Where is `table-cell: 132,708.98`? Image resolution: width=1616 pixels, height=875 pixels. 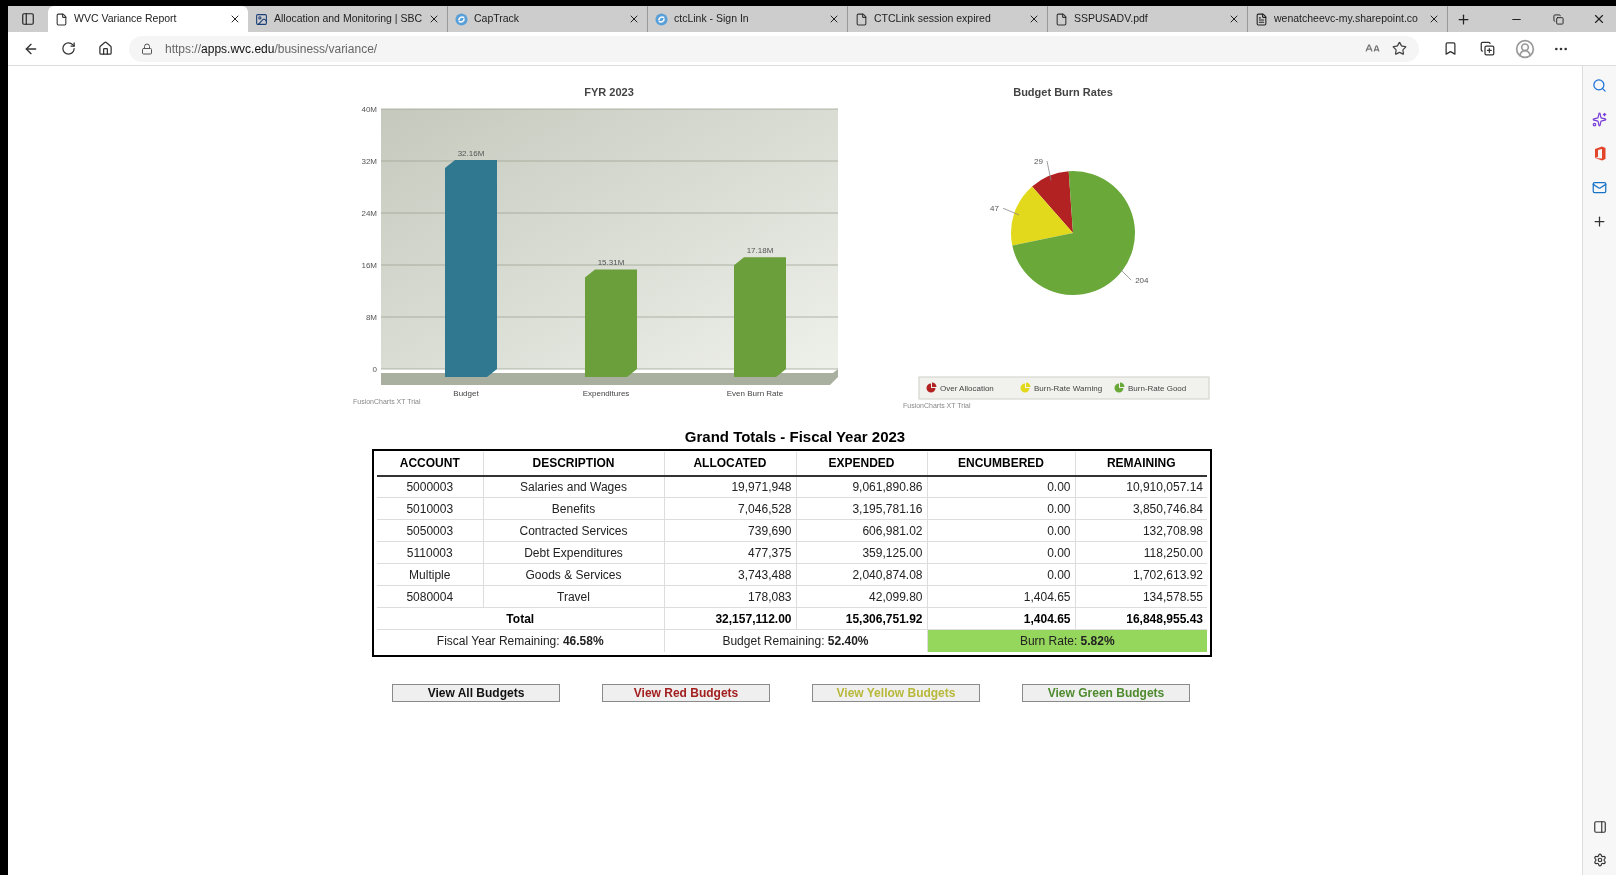 table-cell: 132,708.98 is located at coordinates (1141, 530).